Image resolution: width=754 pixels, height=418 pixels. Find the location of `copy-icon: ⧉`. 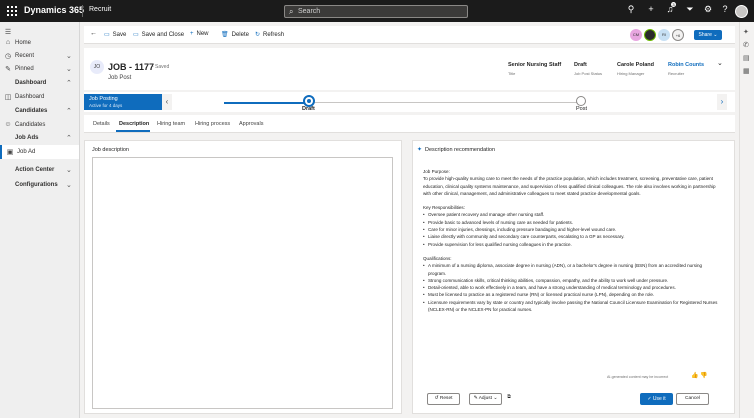

copy-icon: ⧉ is located at coordinates (509, 399).